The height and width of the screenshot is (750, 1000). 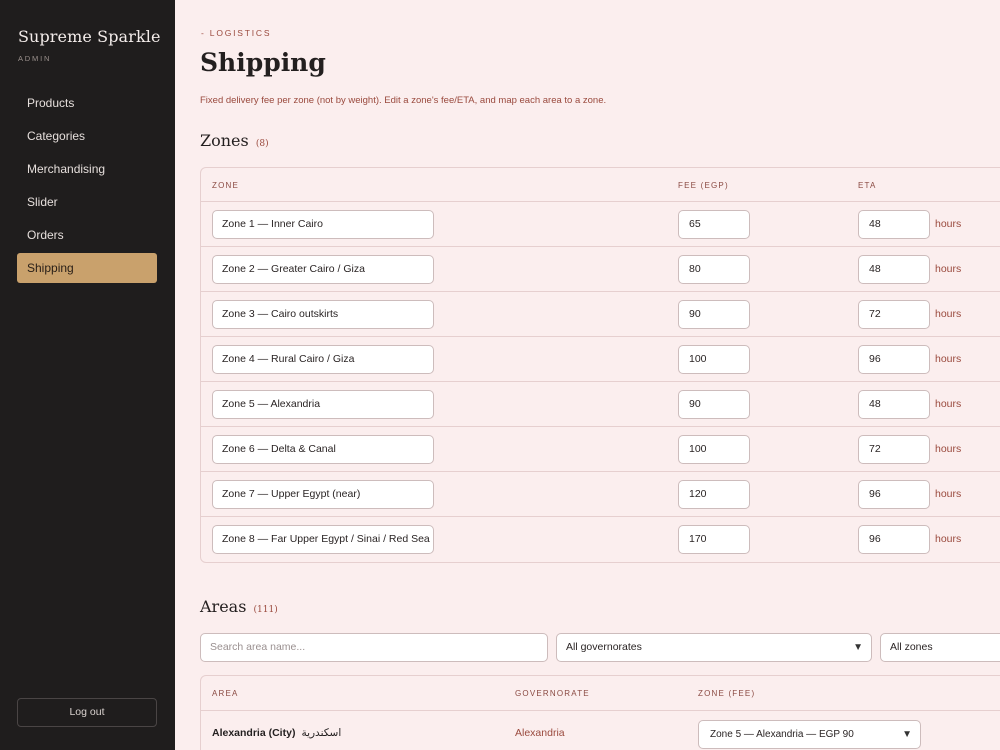 I want to click on zone-row: Zone 7 — Upper Egypt (near) 120 96 hours, so click(x=600, y=493).